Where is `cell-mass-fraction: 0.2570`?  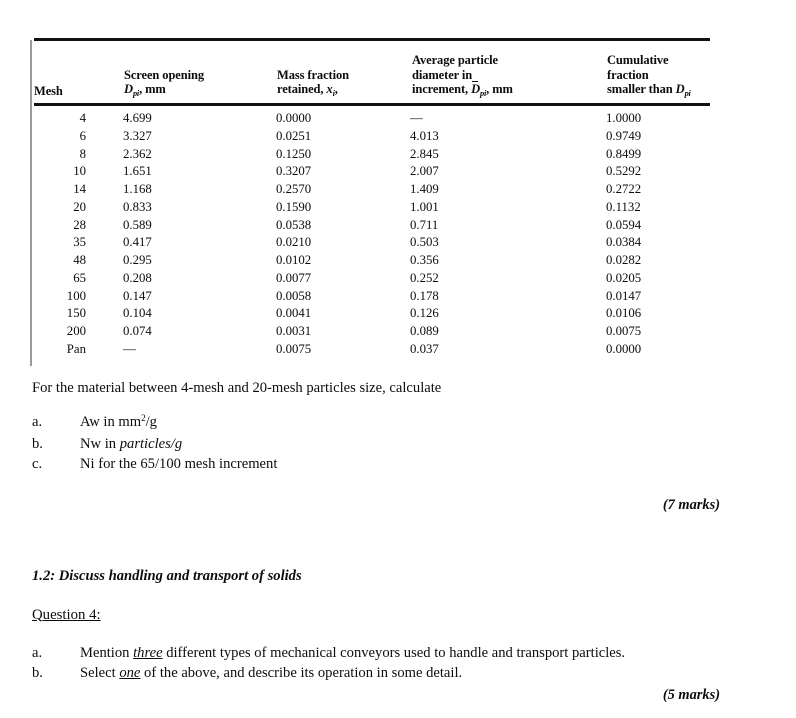 cell-mass-fraction: 0.2570 is located at coordinates (294, 189).